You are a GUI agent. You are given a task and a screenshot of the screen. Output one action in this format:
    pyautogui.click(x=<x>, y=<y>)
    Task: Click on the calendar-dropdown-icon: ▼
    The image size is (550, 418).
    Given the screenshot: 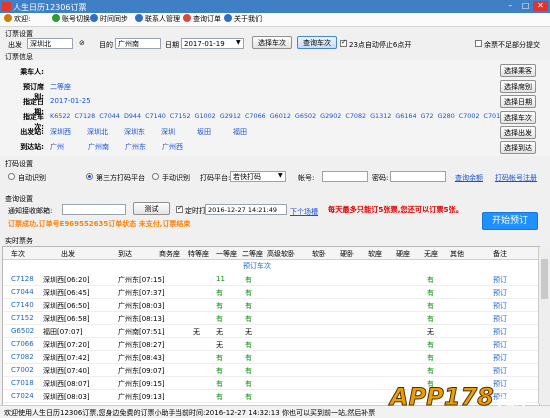 What is the action you would take?
    pyautogui.click(x=238, y=42)
    